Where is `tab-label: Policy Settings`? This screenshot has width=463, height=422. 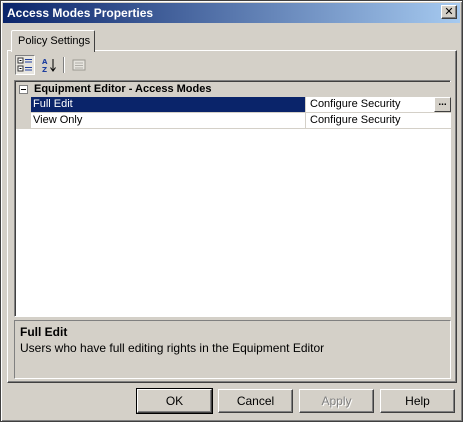
tab-label: Policy Settings is located at coordinates (54, 41).